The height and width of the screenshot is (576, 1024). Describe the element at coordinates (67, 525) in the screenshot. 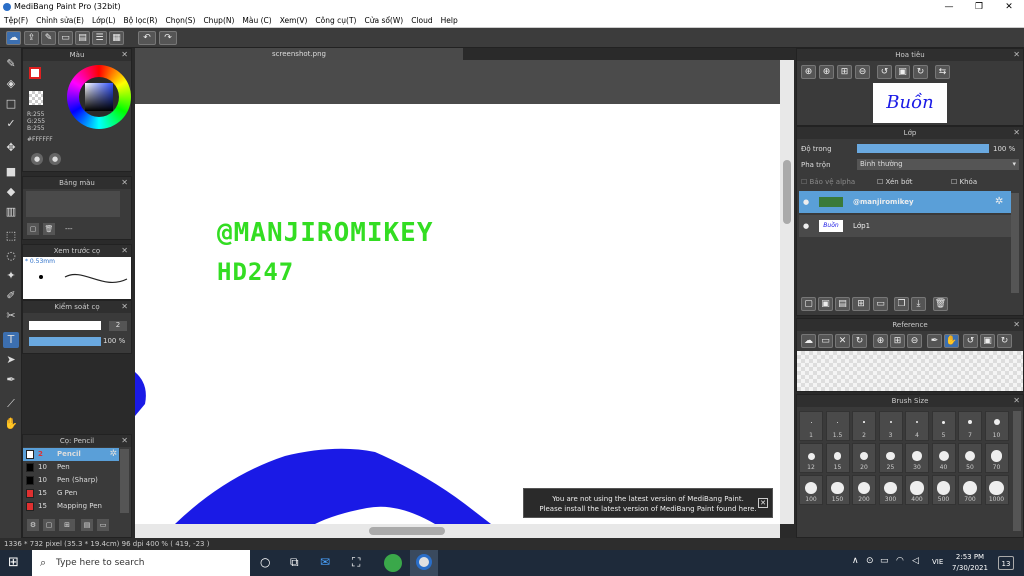

I see `add-brush-icon: ⊞` at that location.